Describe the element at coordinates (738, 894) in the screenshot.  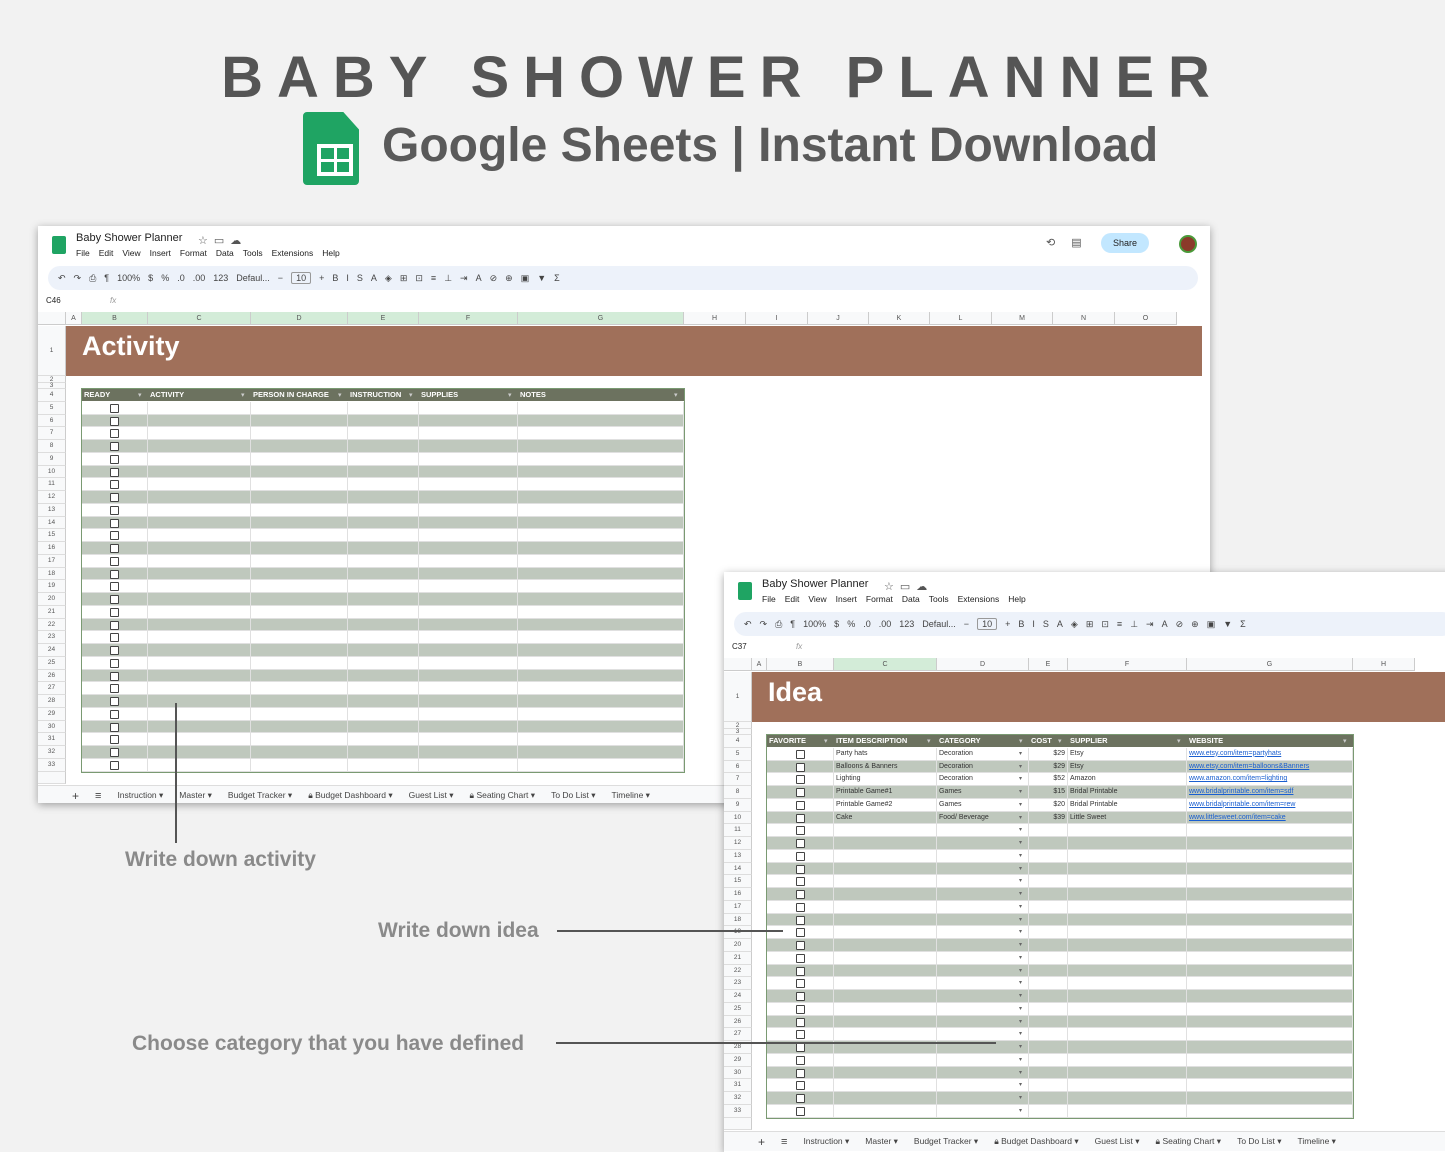
I see `row-header: 16` at that location.